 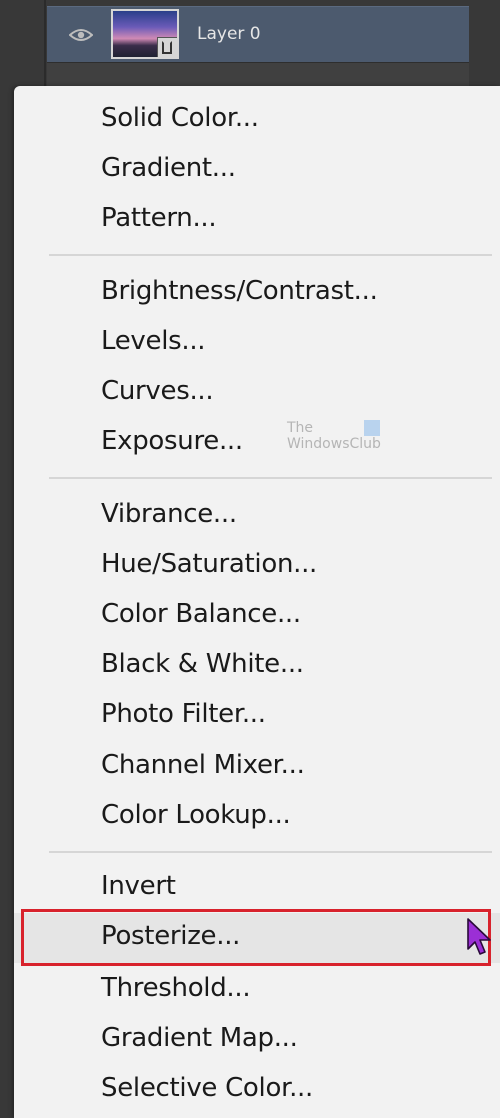 What do you see at coordinates (256, 937) in the screenshot?
I see `annotation-highlight-box` at bounding box center [256, 937].